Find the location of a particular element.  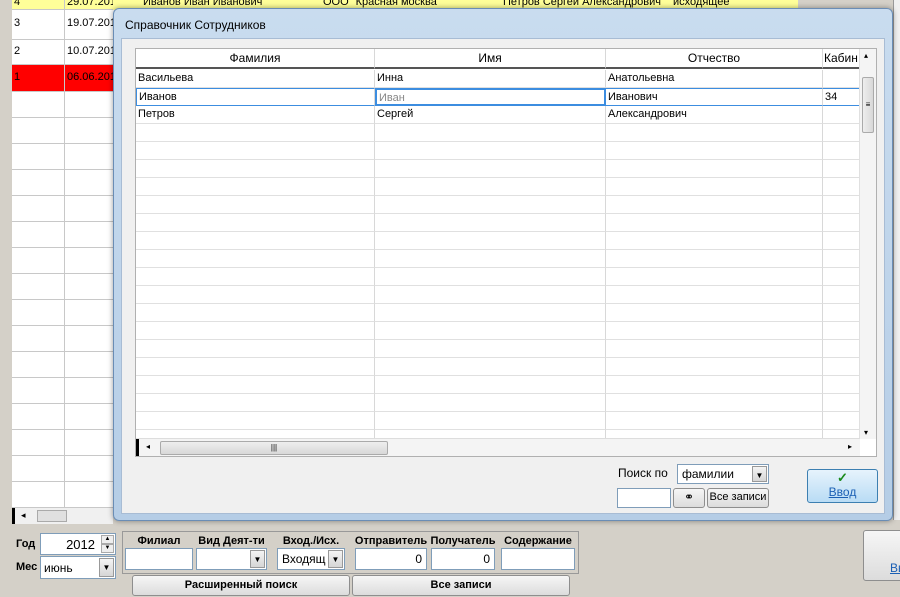

scroll-left-icon: ◂ is located at coordinates (23, 515).